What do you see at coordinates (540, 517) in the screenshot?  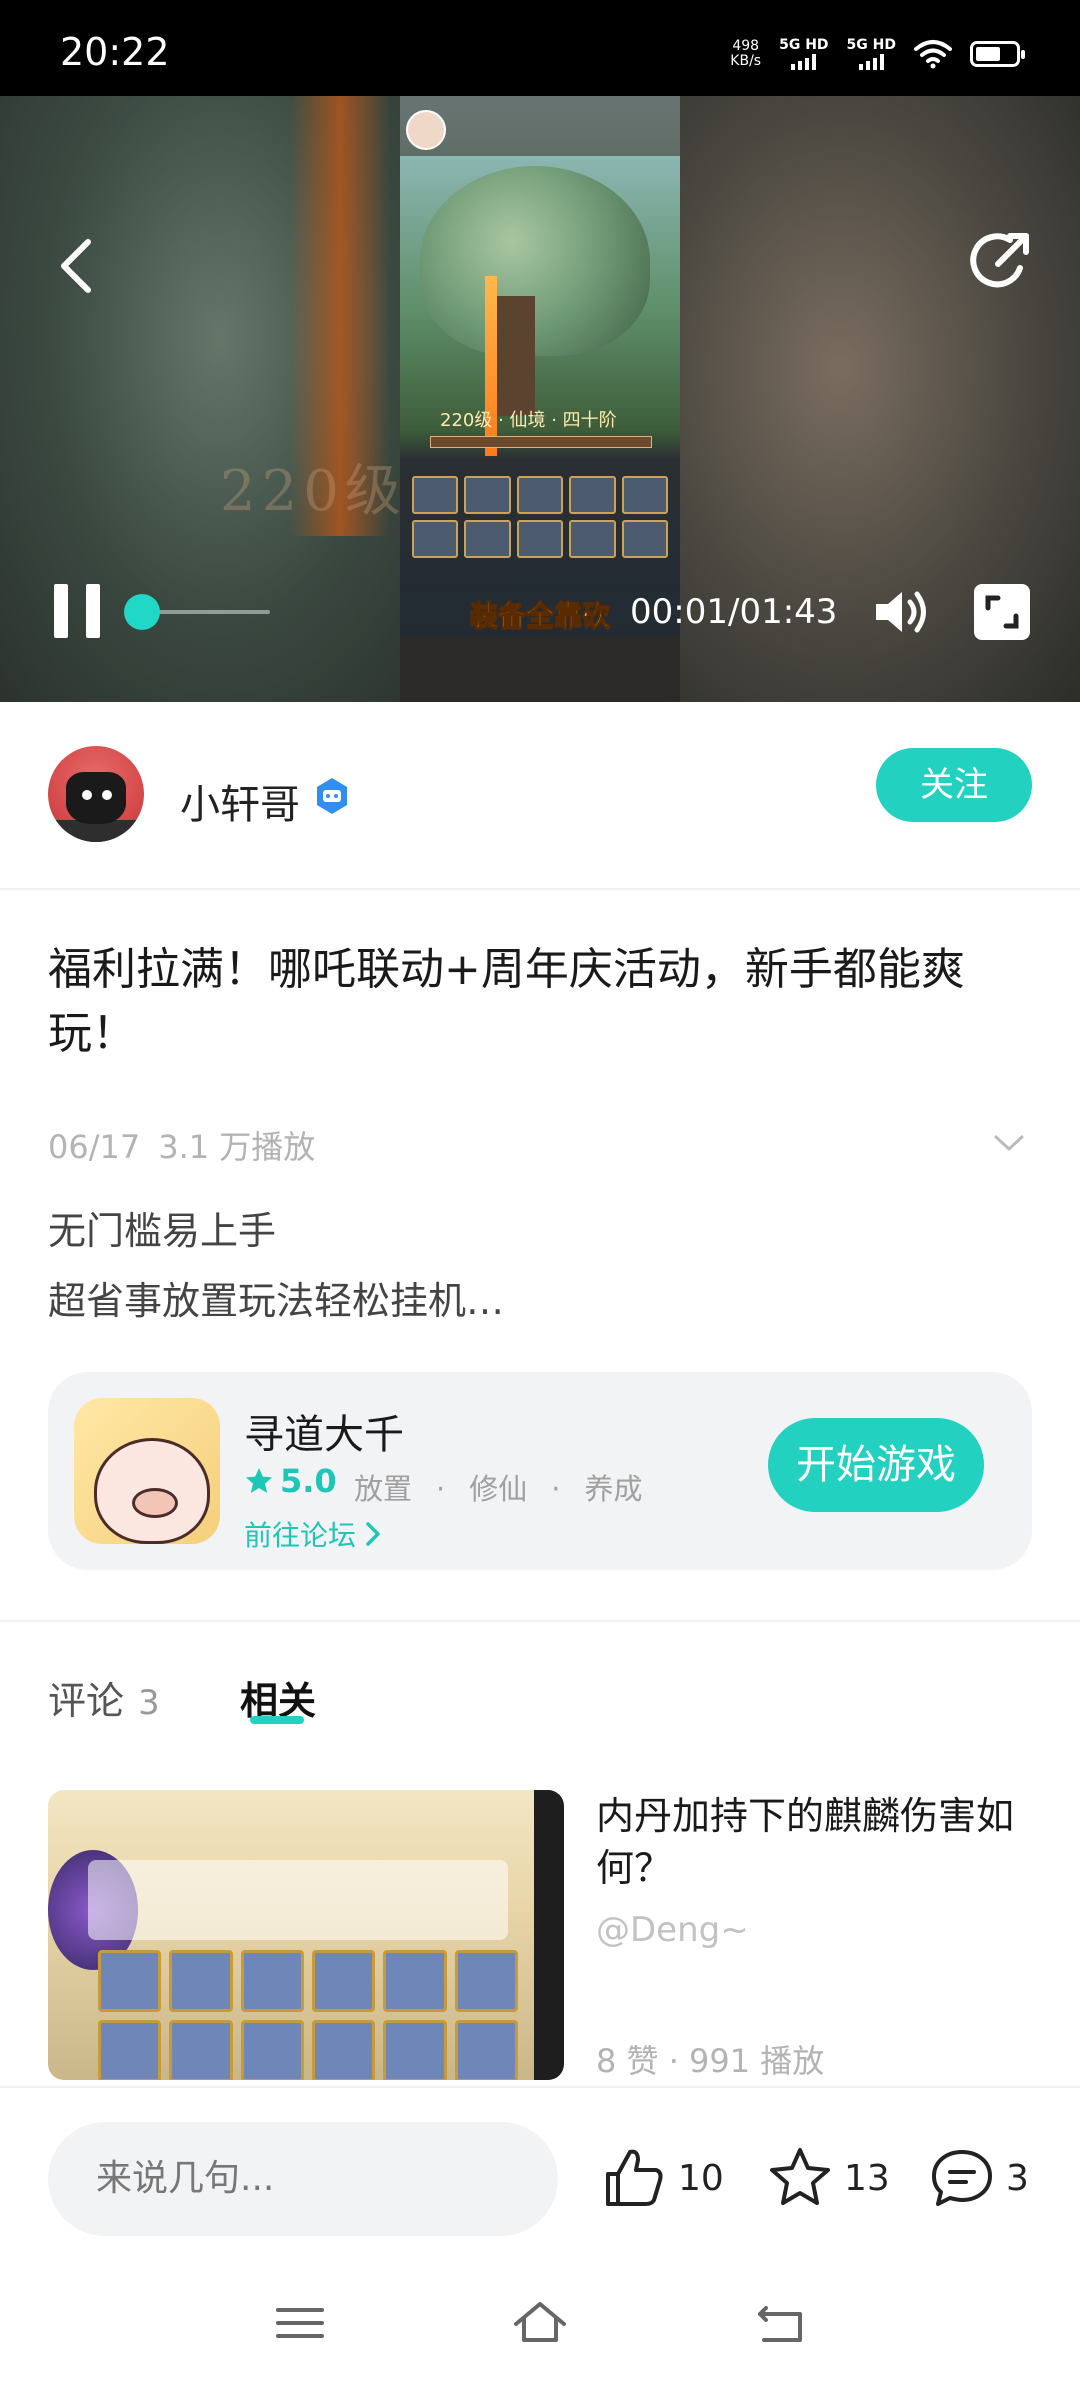 I see `game-equipment-grid` at bounding box center [540, 517].